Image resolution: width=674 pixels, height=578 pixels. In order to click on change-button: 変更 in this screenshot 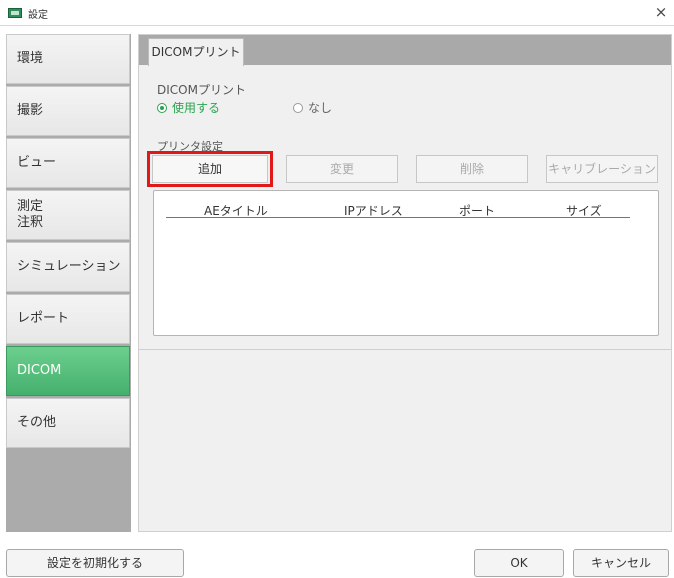, I will do `click(342, 169)`.